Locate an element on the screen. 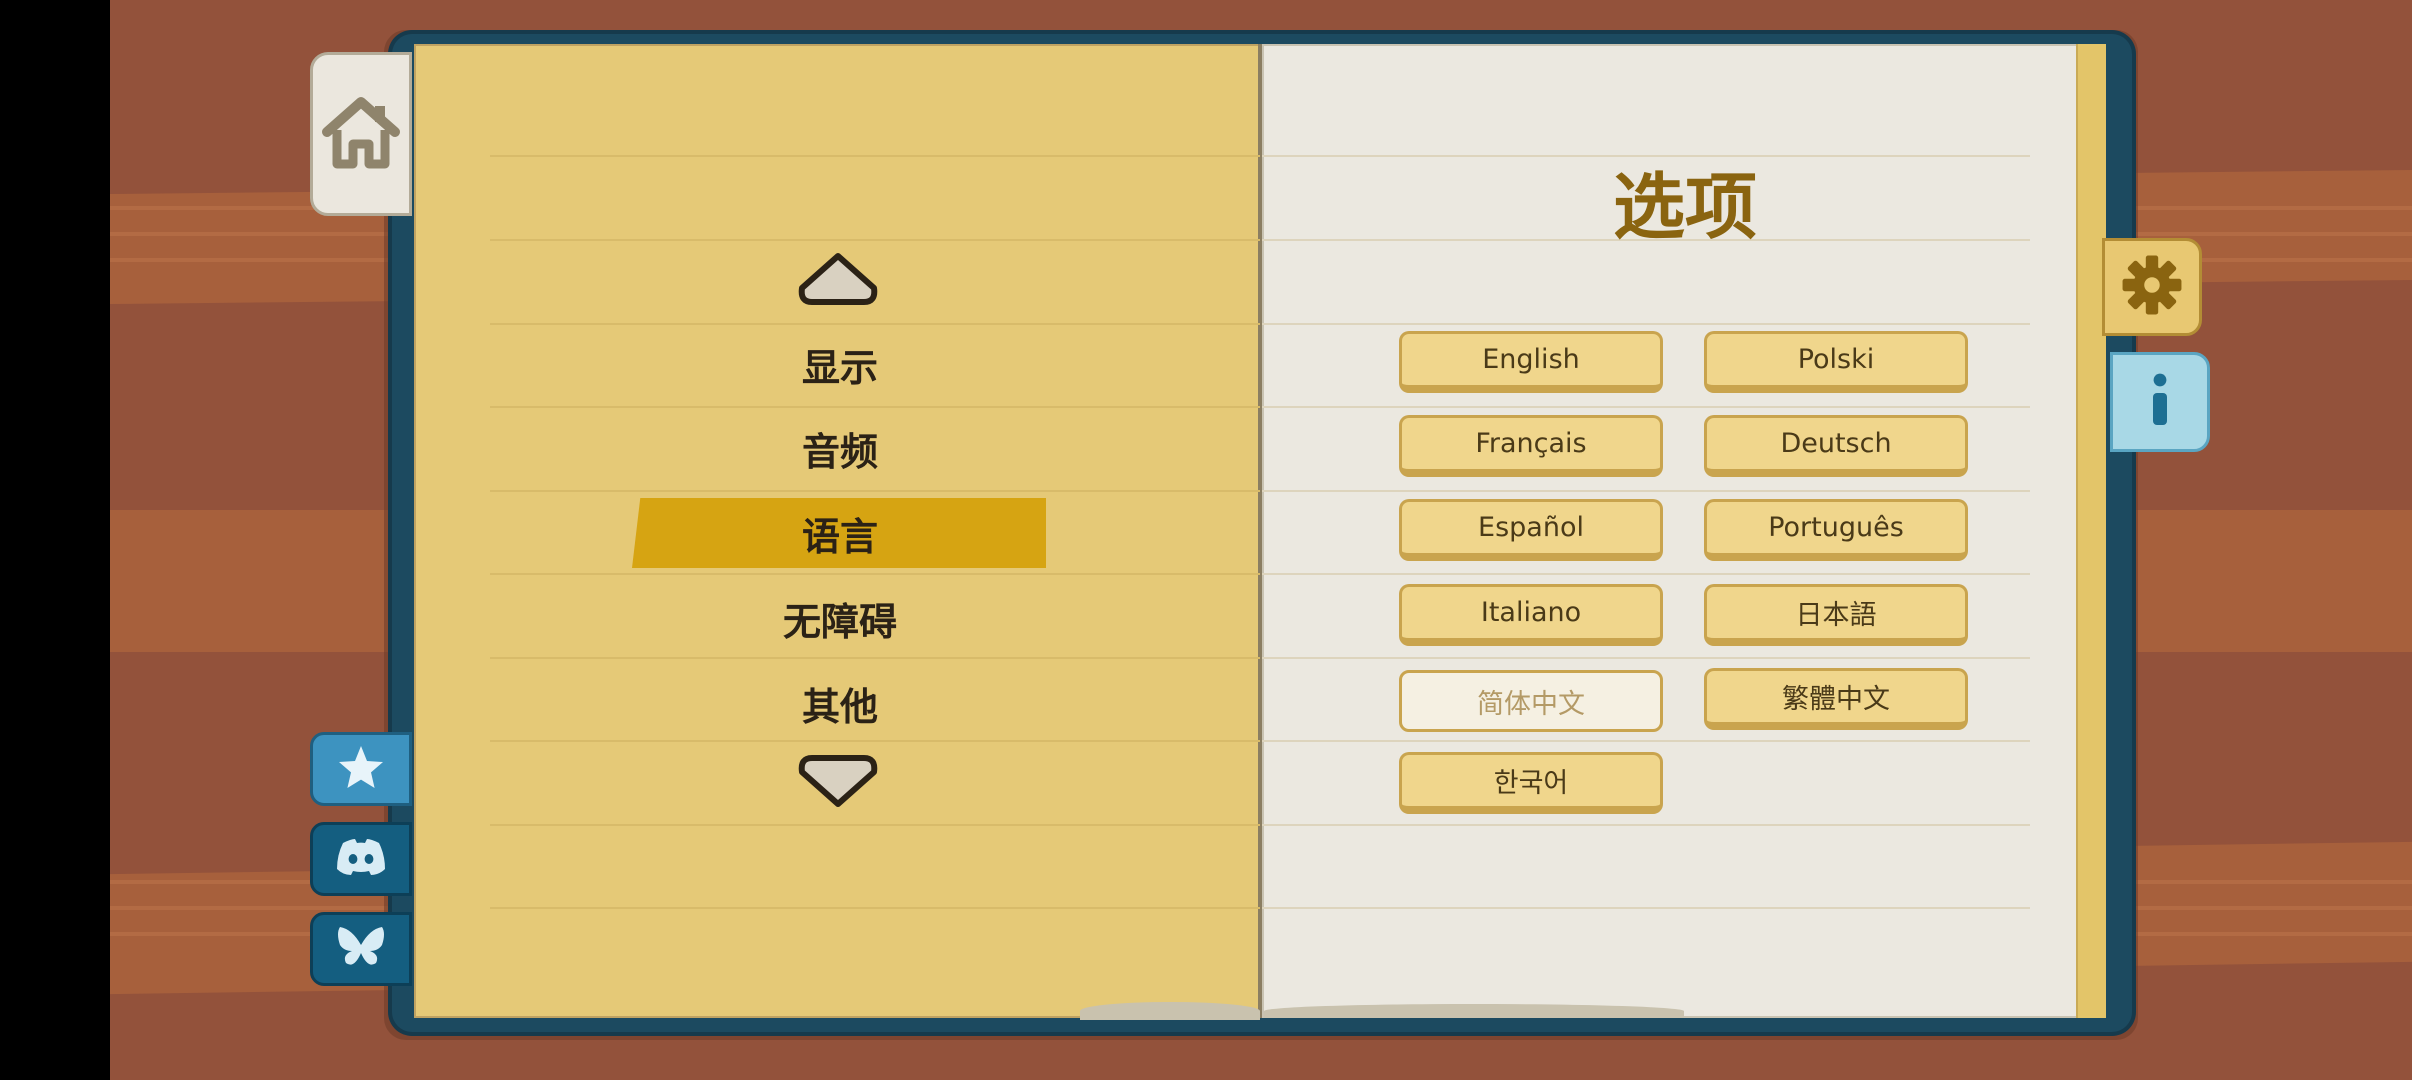 This screenshot has width=2412, height=1080. home-tab is located at coordinates (361, 134).